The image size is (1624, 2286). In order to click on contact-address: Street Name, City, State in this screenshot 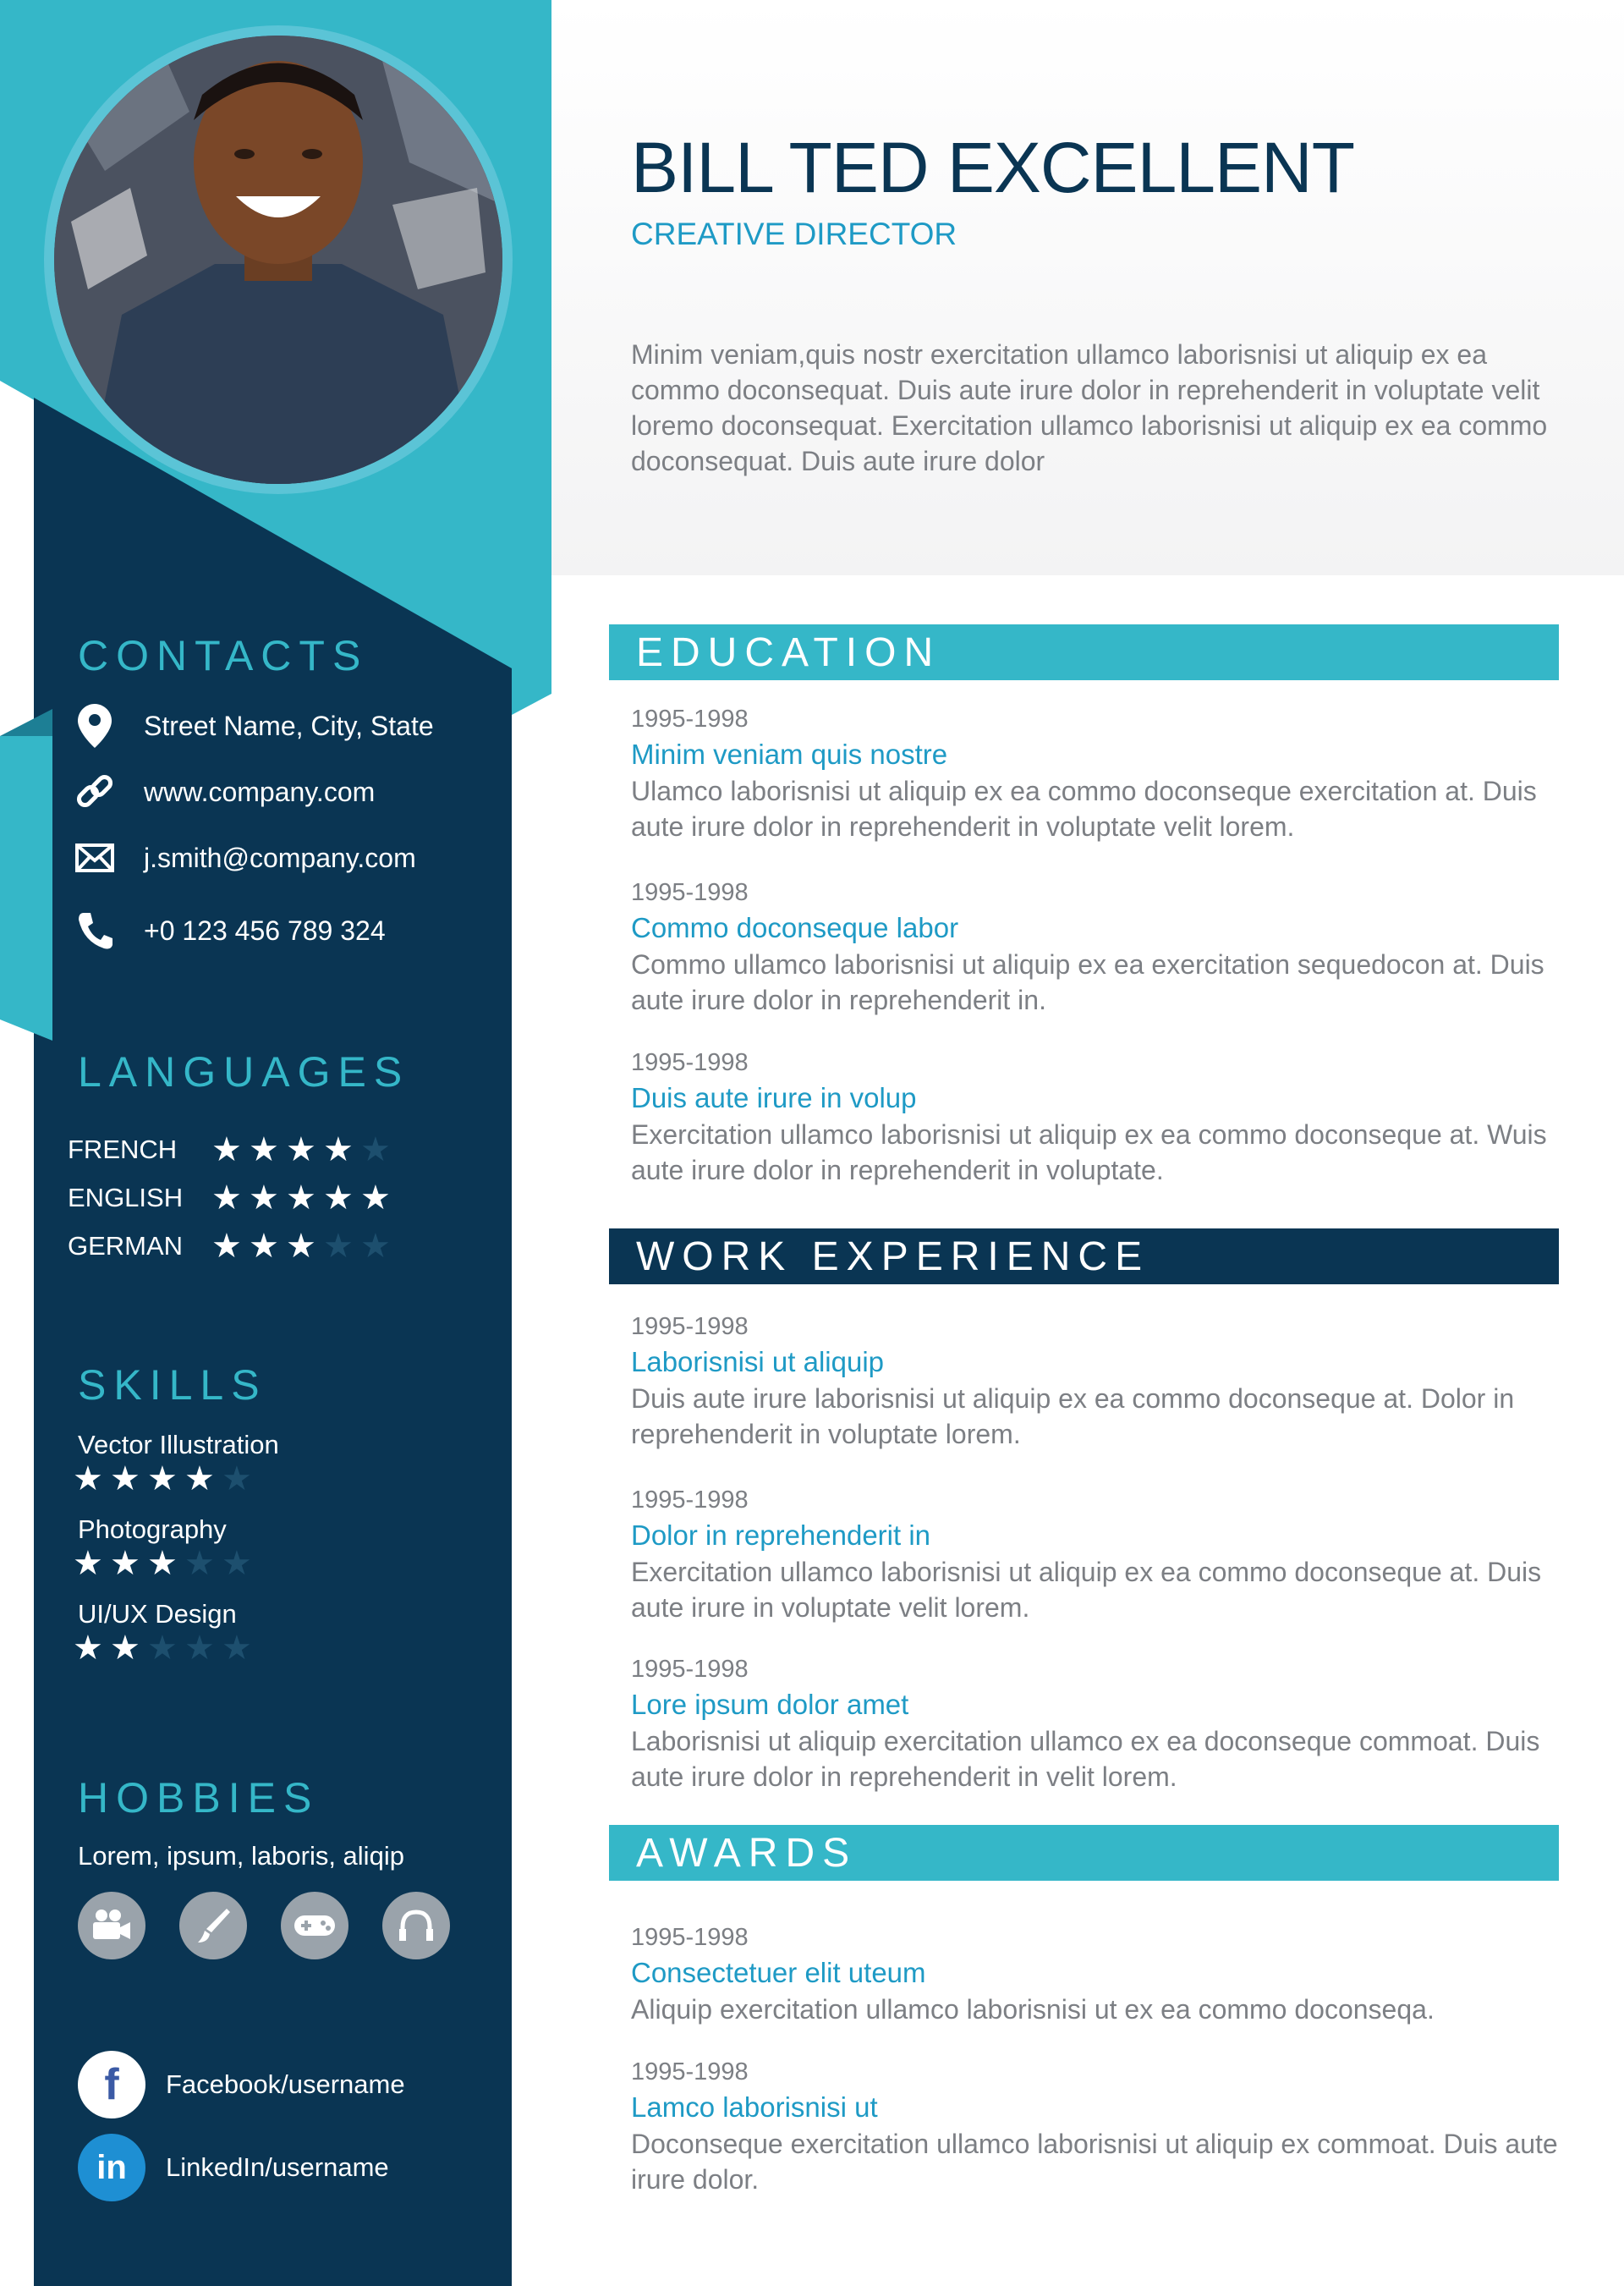, I will do `click(276, 726)`.